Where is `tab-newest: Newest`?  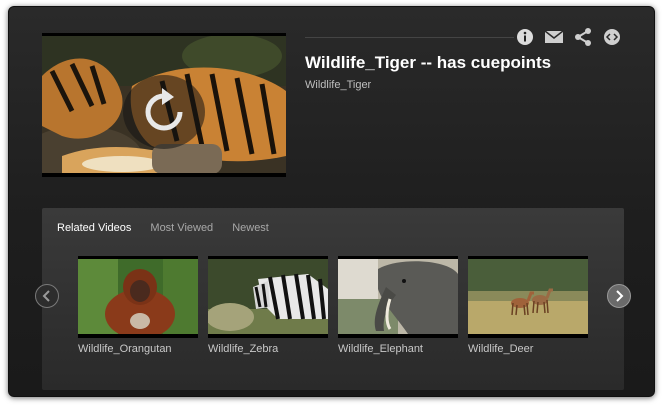 tab-newest: Newest is located at coordinates (250, 228).